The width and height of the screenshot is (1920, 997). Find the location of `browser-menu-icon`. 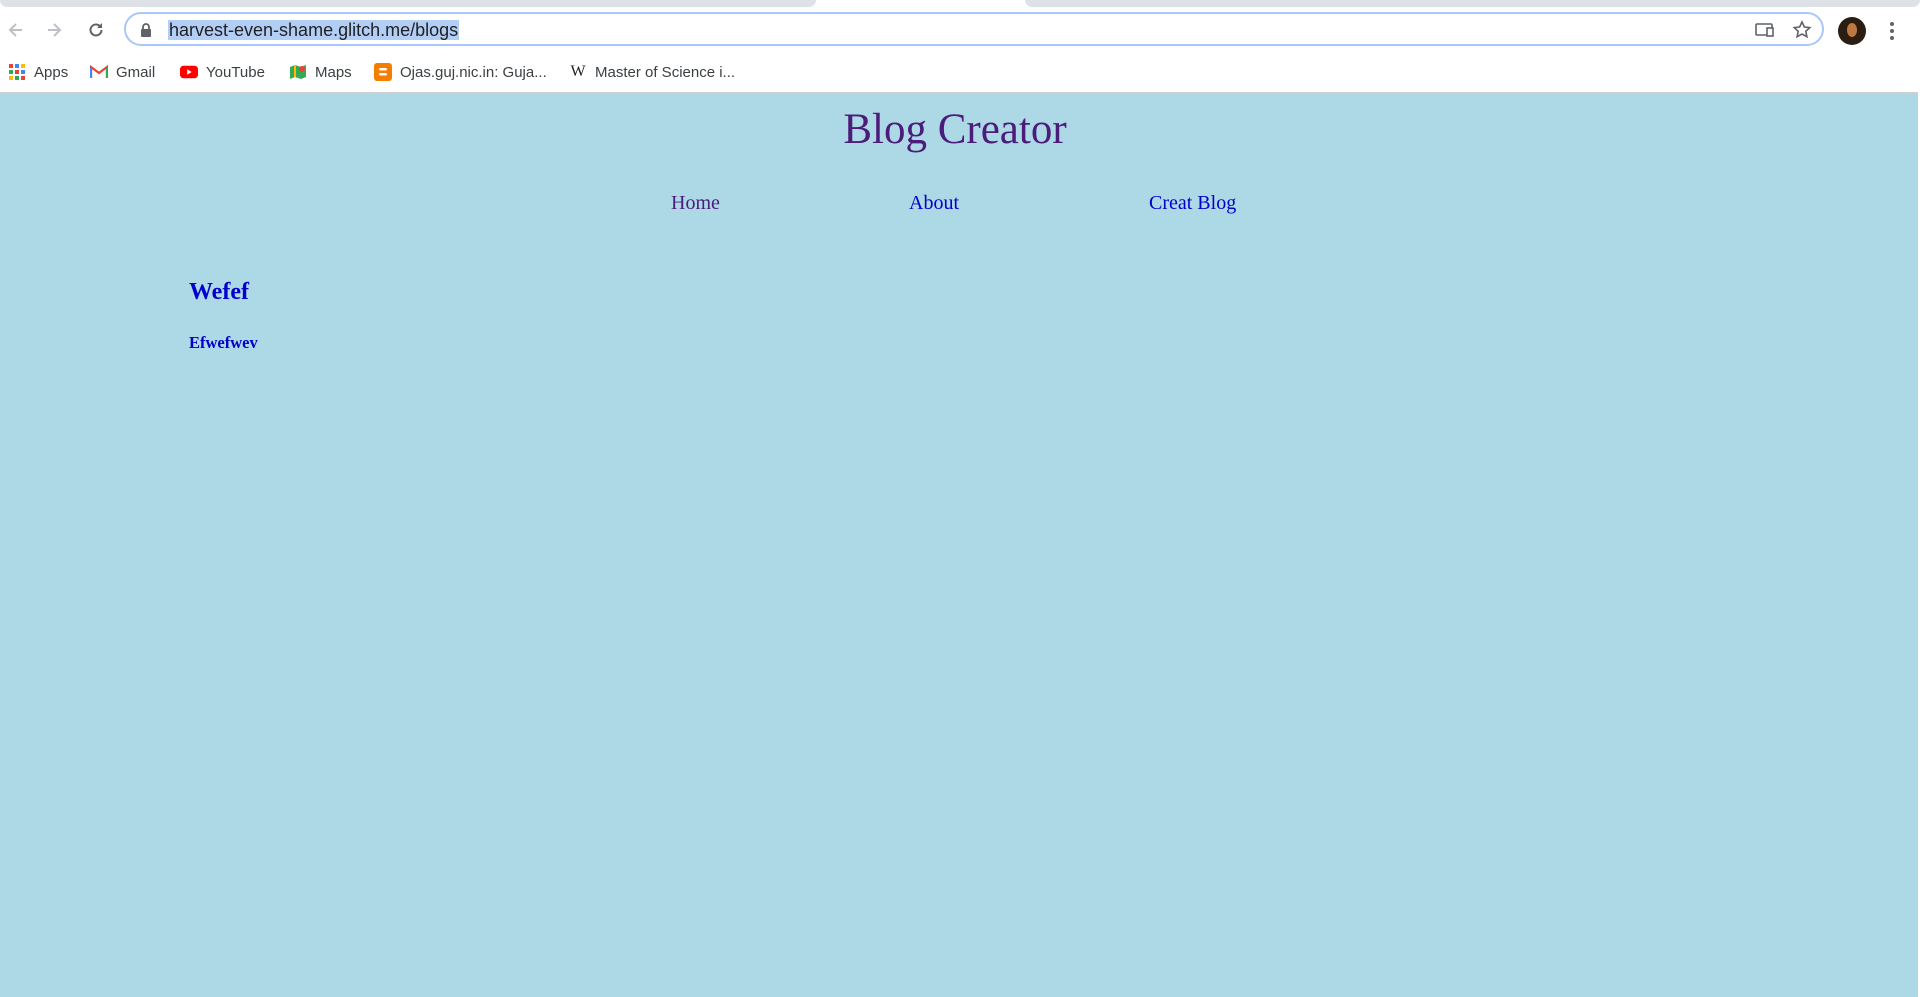

browser-menu-icon is located at coordinates (1892, 31).